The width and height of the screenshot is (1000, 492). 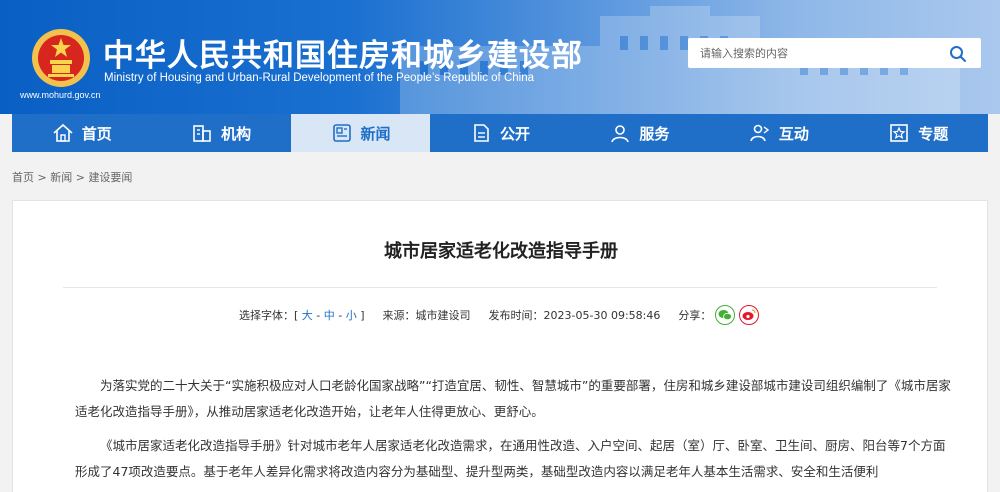 I want to click on font-size-bracket-close: ], so click(x=362, y=315).